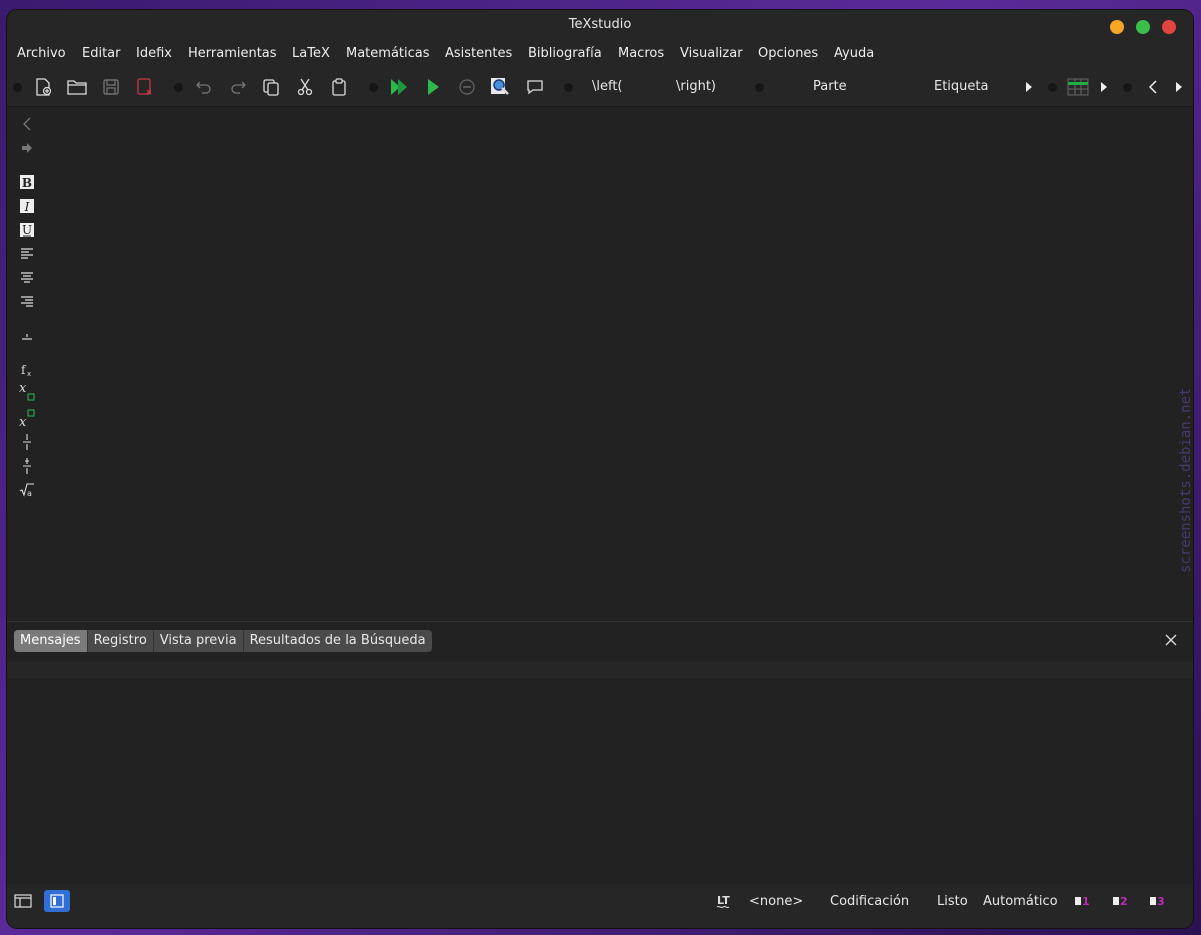 The image size is (1201, 935). I want to click on svg-text: U, so click(27, 230).